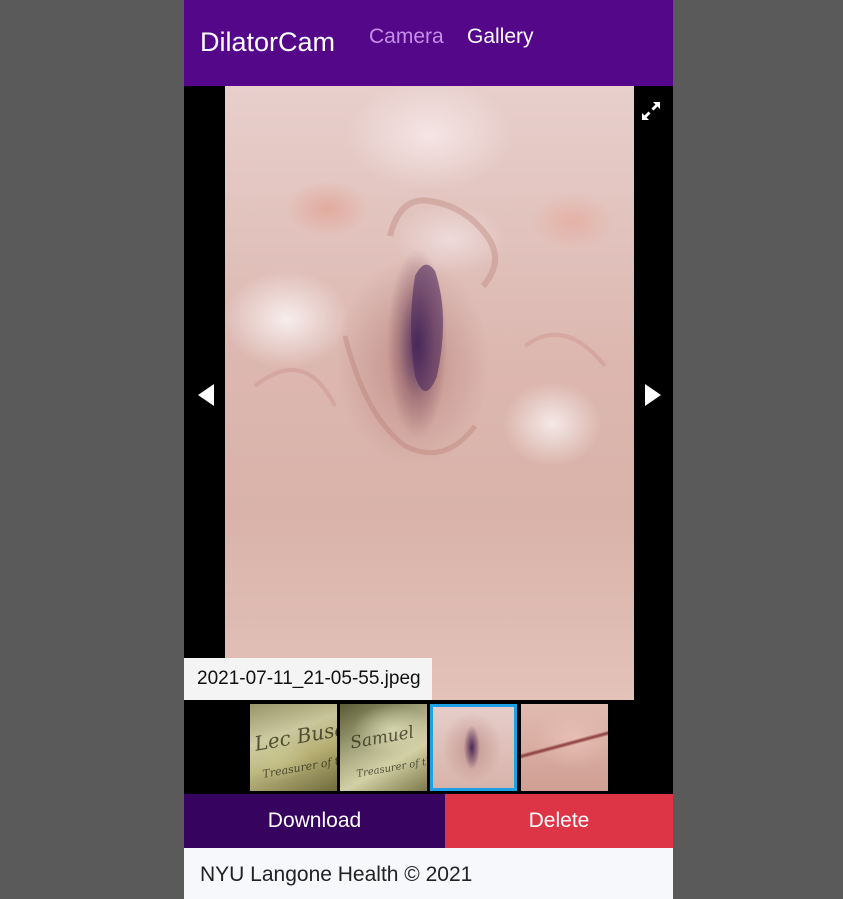 The height and width of the screenshot is (899, 843). I want to click on action-bar: Download Delete, so click(428, 821).